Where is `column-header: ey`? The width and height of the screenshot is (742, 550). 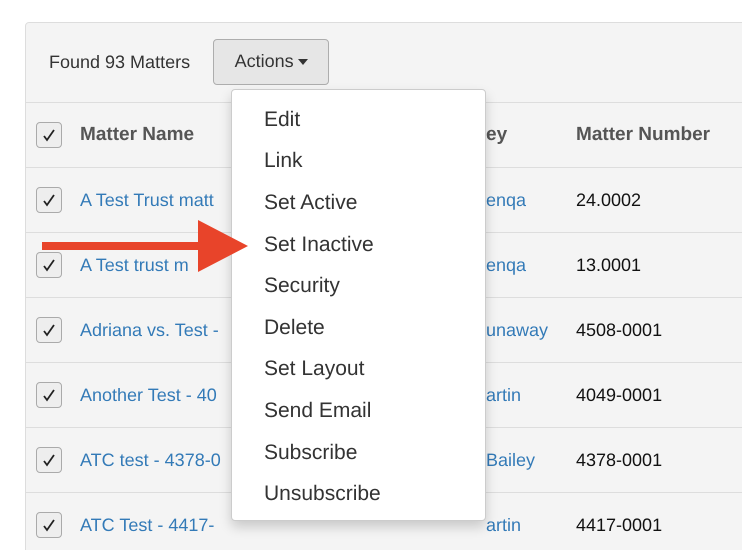 column-header: ey is located at coordinates (497, 134).